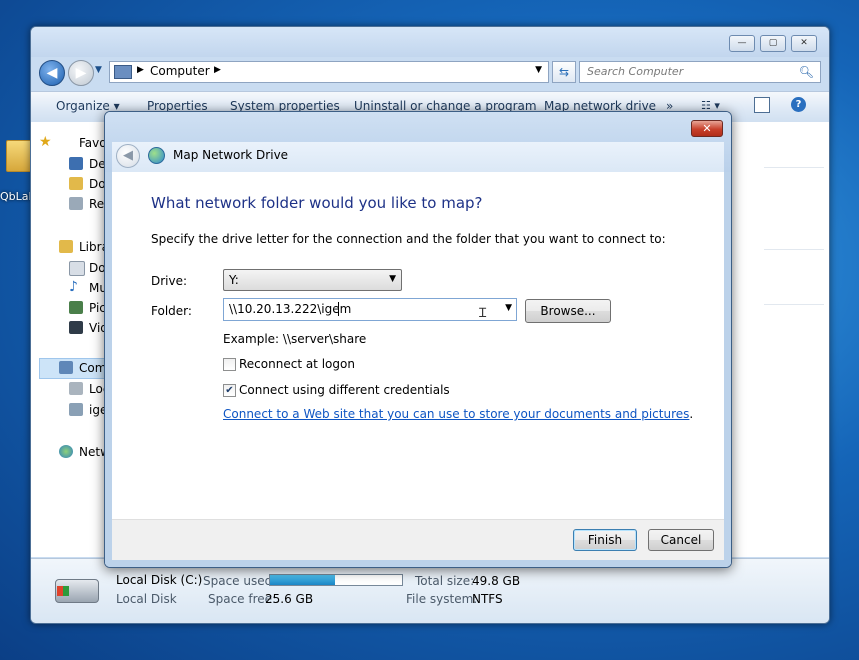 Image resolution: width=859 pixels, height=660 pixels. I want to click on space-used-bar, so click(336, 580).